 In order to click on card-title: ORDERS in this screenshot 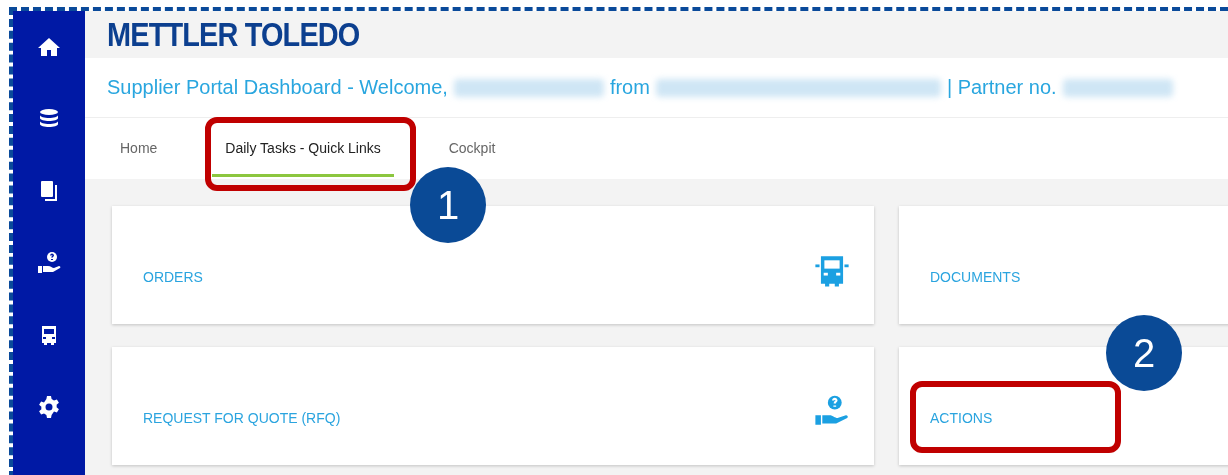, I will do `click(173, 277)`.